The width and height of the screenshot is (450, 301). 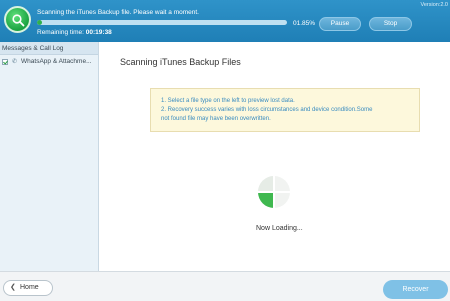 What do you see at coordinates (39, 22) in the screenshot?
I see `scan-progress-fill` at bounding box center [39, 22].